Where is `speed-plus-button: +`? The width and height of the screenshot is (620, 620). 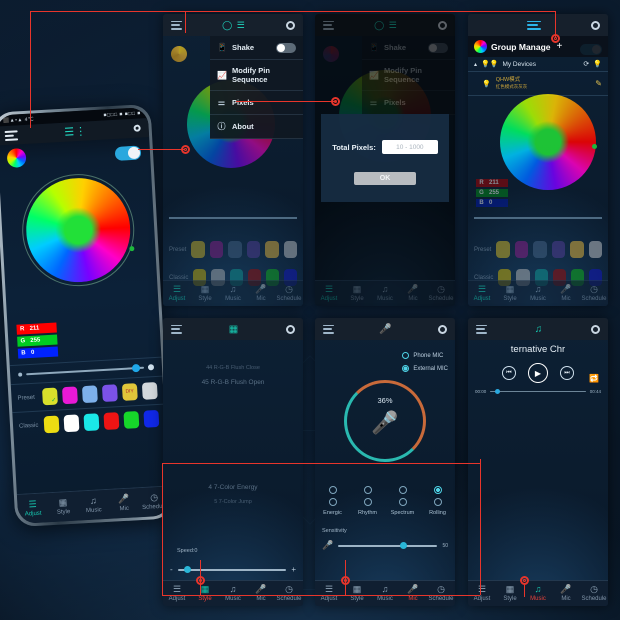 speed-plus-button: + is located at coordinates (293, 569).